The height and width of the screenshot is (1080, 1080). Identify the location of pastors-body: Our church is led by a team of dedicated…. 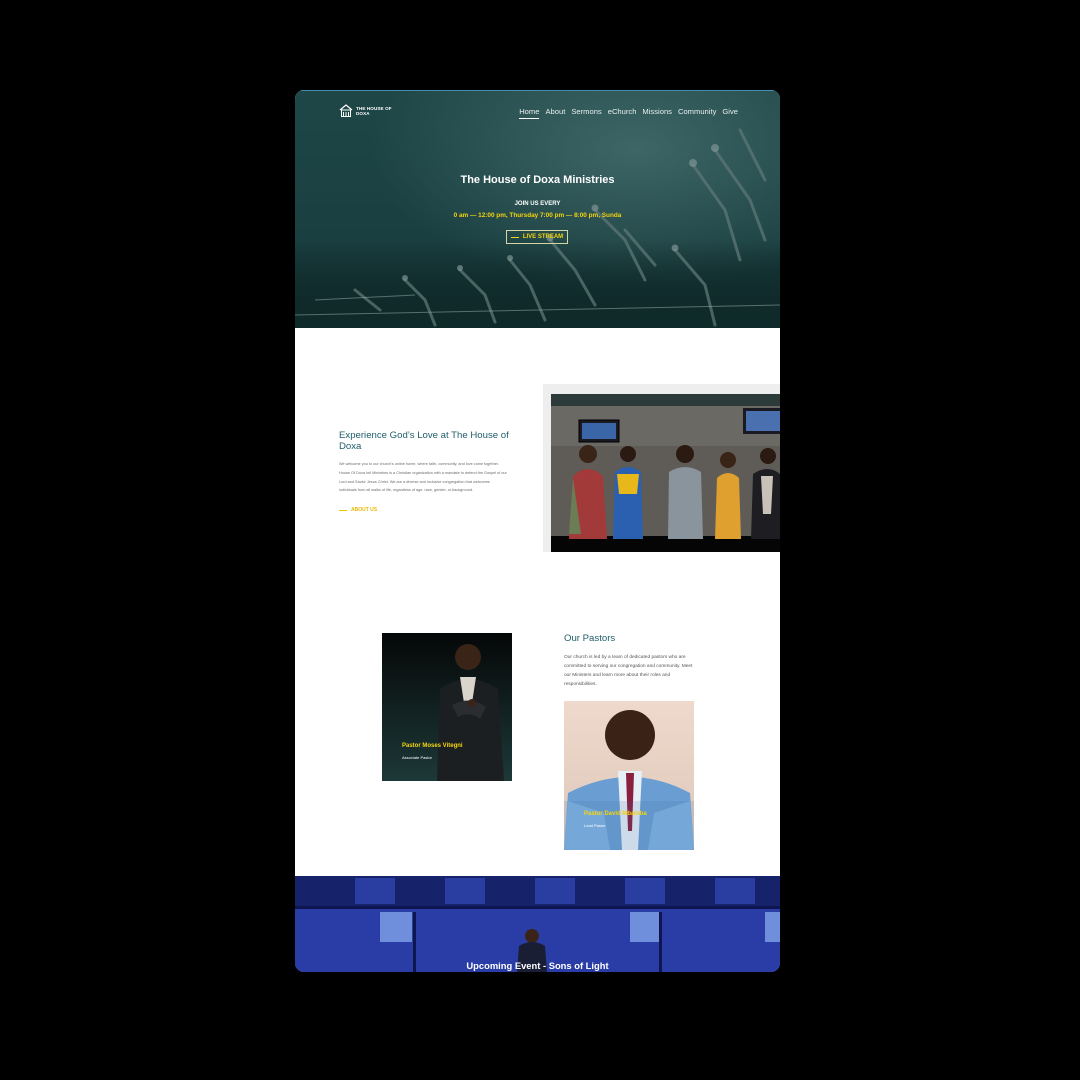
(628, 671).